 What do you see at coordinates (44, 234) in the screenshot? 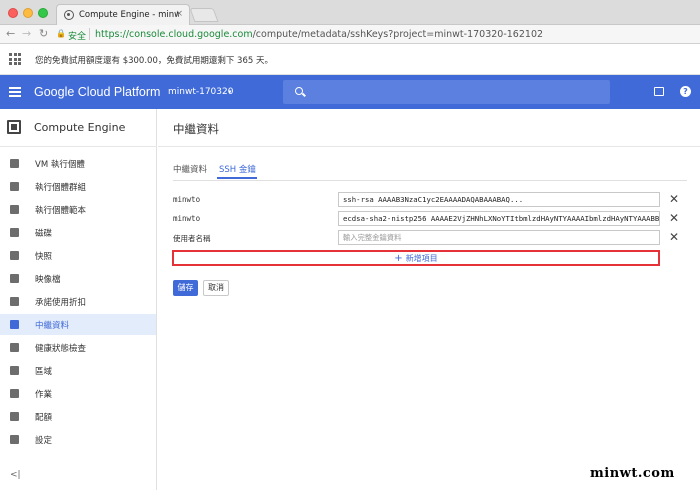
I see `sidebar-item-label: 磁碟` at bounding box center [44, 234].